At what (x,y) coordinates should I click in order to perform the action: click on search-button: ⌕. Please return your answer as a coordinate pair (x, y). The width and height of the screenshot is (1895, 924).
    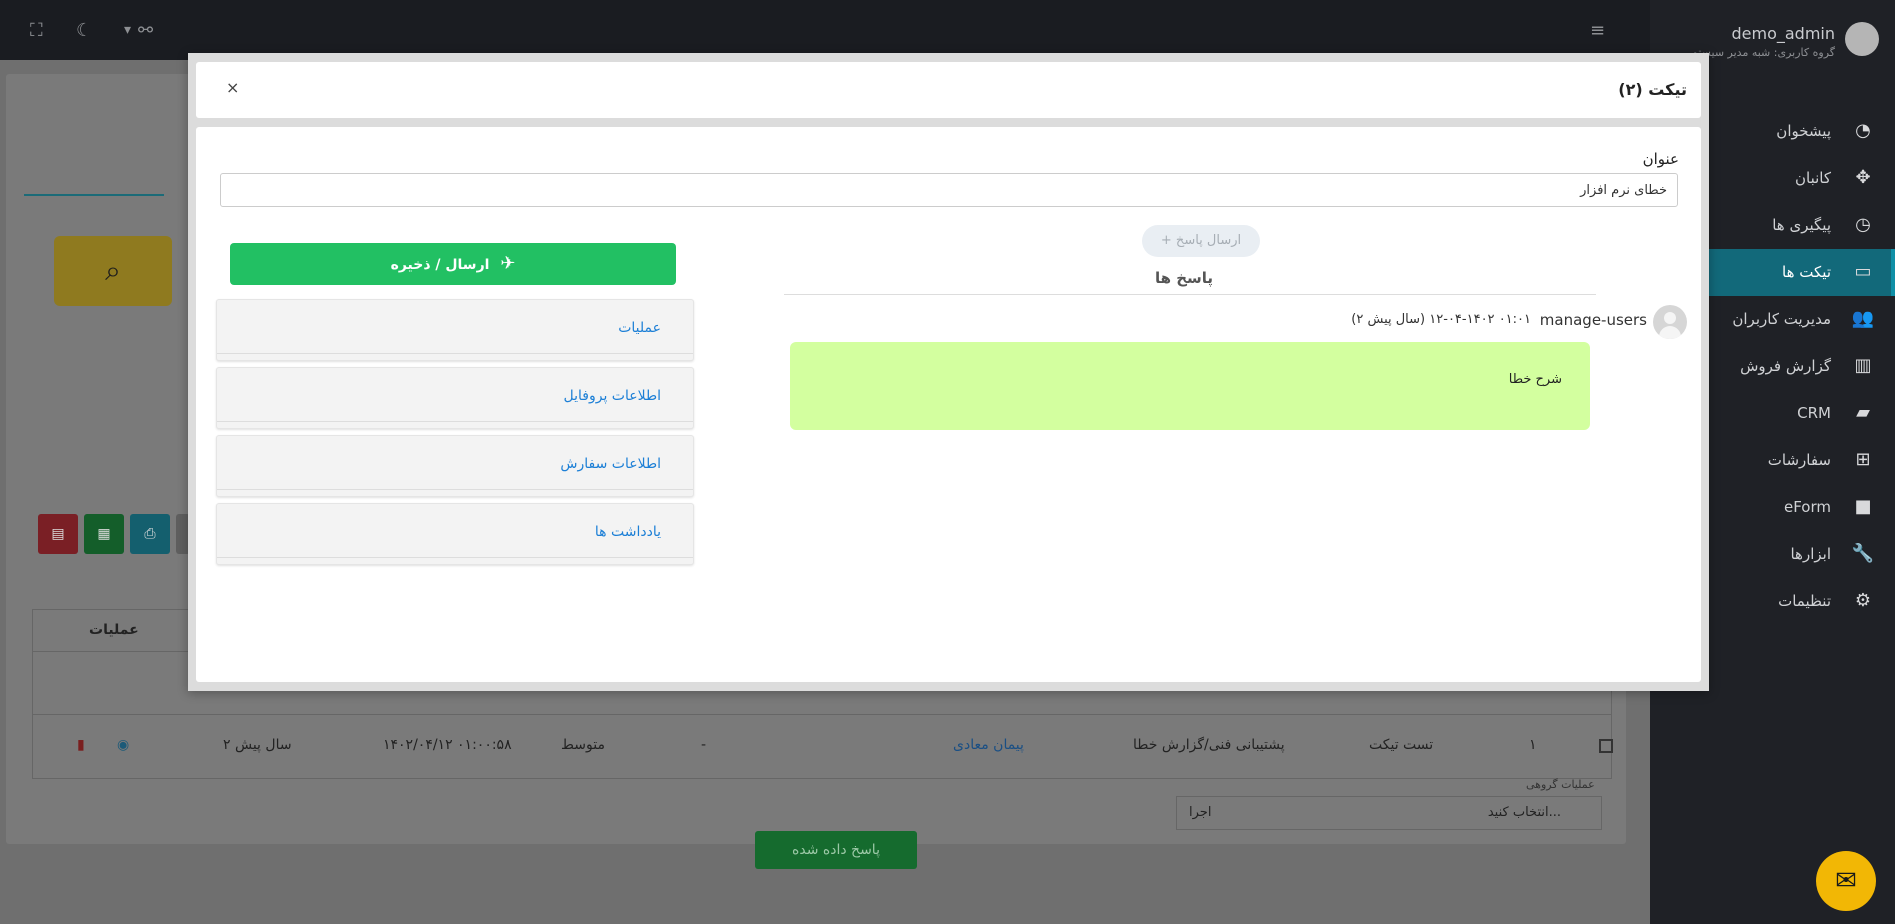
    Looking at the image, I should click on (113, 271).